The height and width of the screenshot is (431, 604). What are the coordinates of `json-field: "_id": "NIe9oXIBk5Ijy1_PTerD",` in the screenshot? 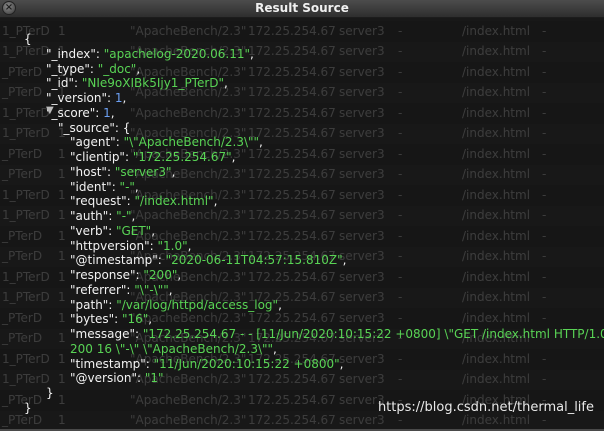 It's located at (137, 83).